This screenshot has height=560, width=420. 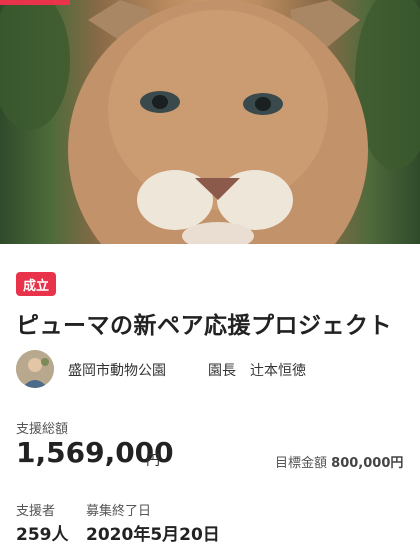 What do you see at coordinates (301, 463) in the screenshot?
I see `goal-label: 目標金額` at bounding box center [301, 463].